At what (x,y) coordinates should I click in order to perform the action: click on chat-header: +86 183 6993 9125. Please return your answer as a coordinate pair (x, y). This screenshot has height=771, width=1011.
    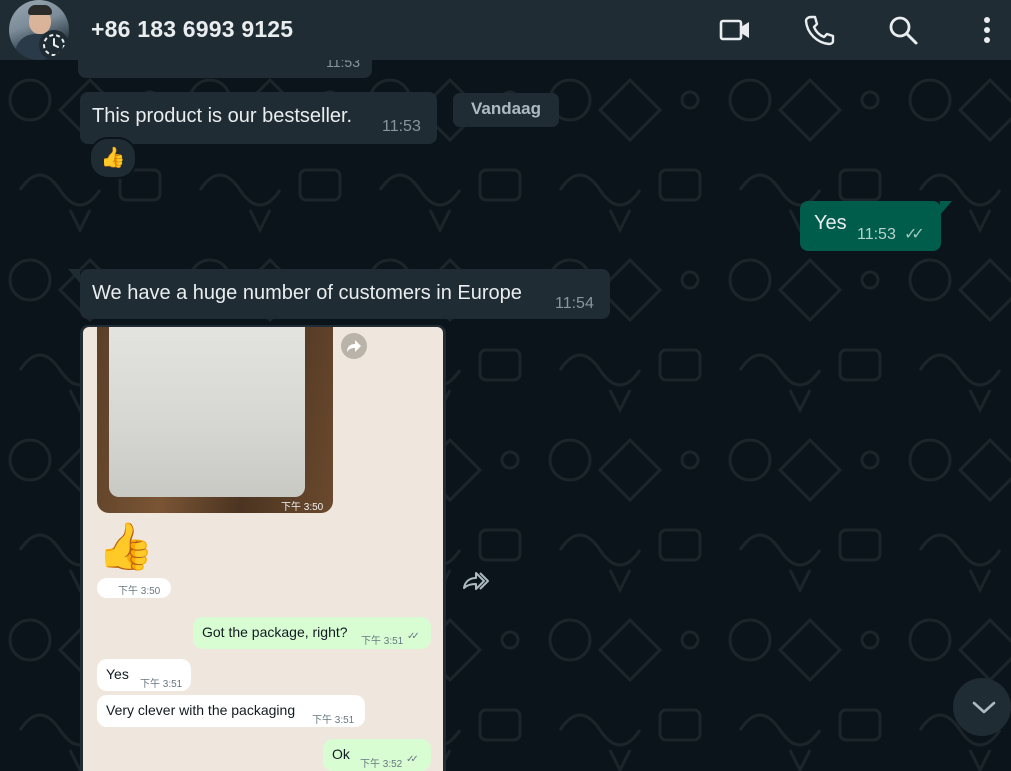
    Looking at the image, I should click on (505, 30).